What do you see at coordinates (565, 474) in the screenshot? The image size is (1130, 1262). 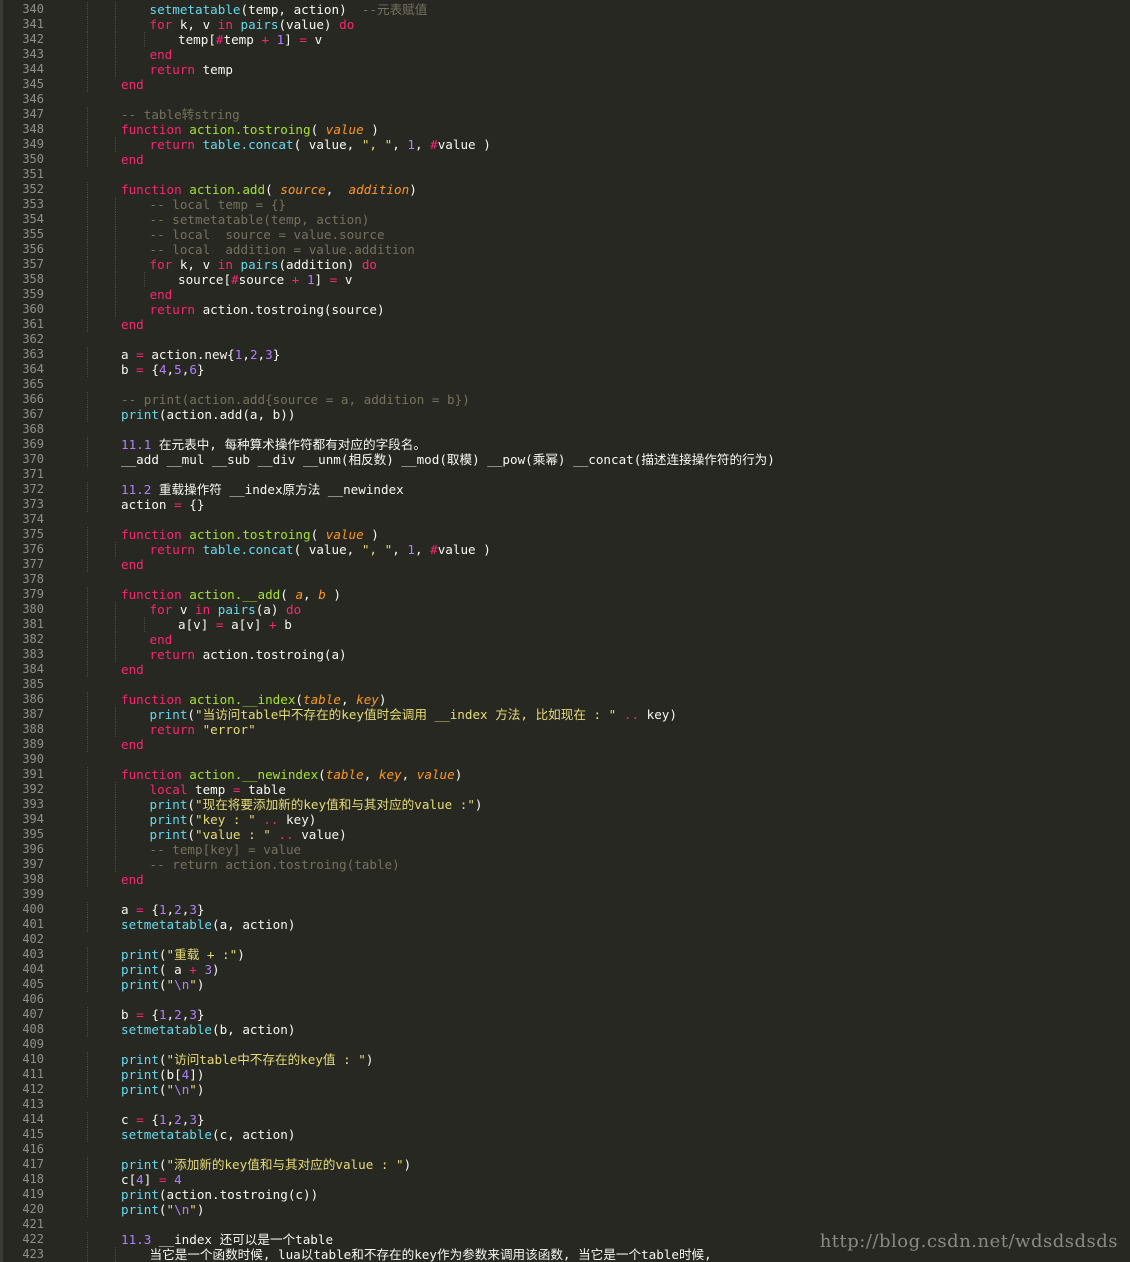 I see `code-line: 371` at bounding box center [565, 474].